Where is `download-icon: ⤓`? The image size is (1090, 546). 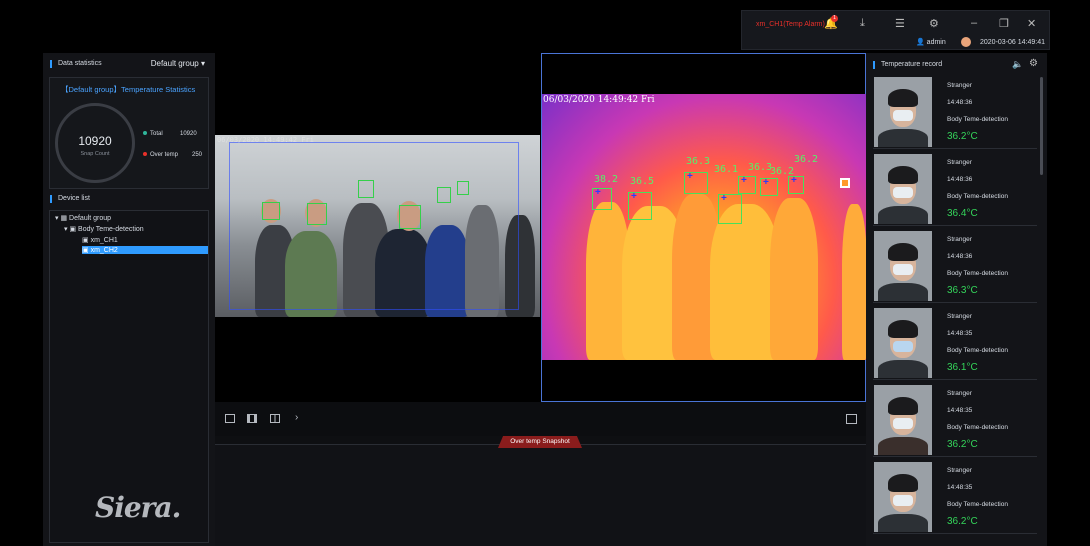
download-icon: ⤓ is located at coordinates (862, 23).